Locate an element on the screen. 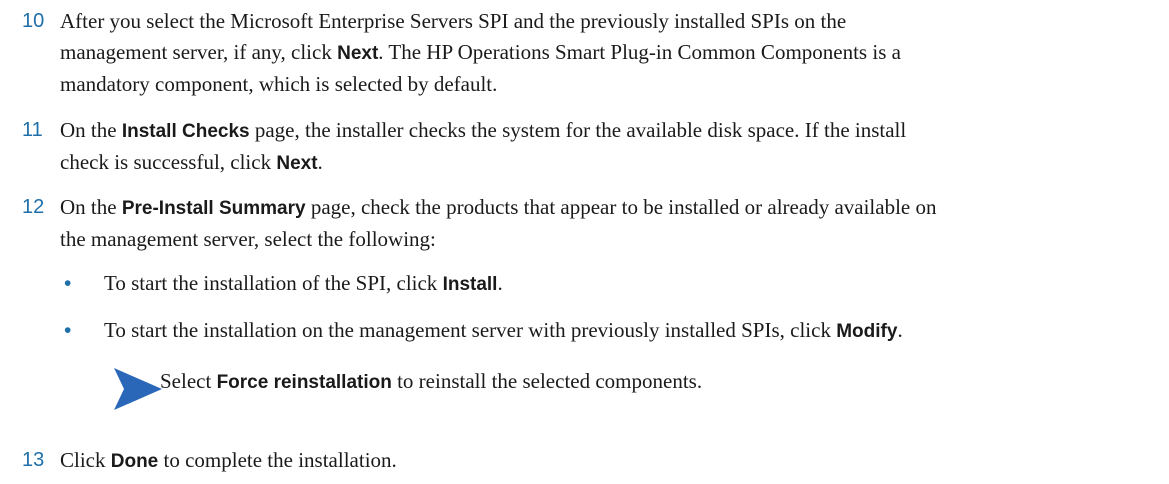 The image size is (1169, 484). bold-term: Force reinstallation is located at coordinates (304, 382).